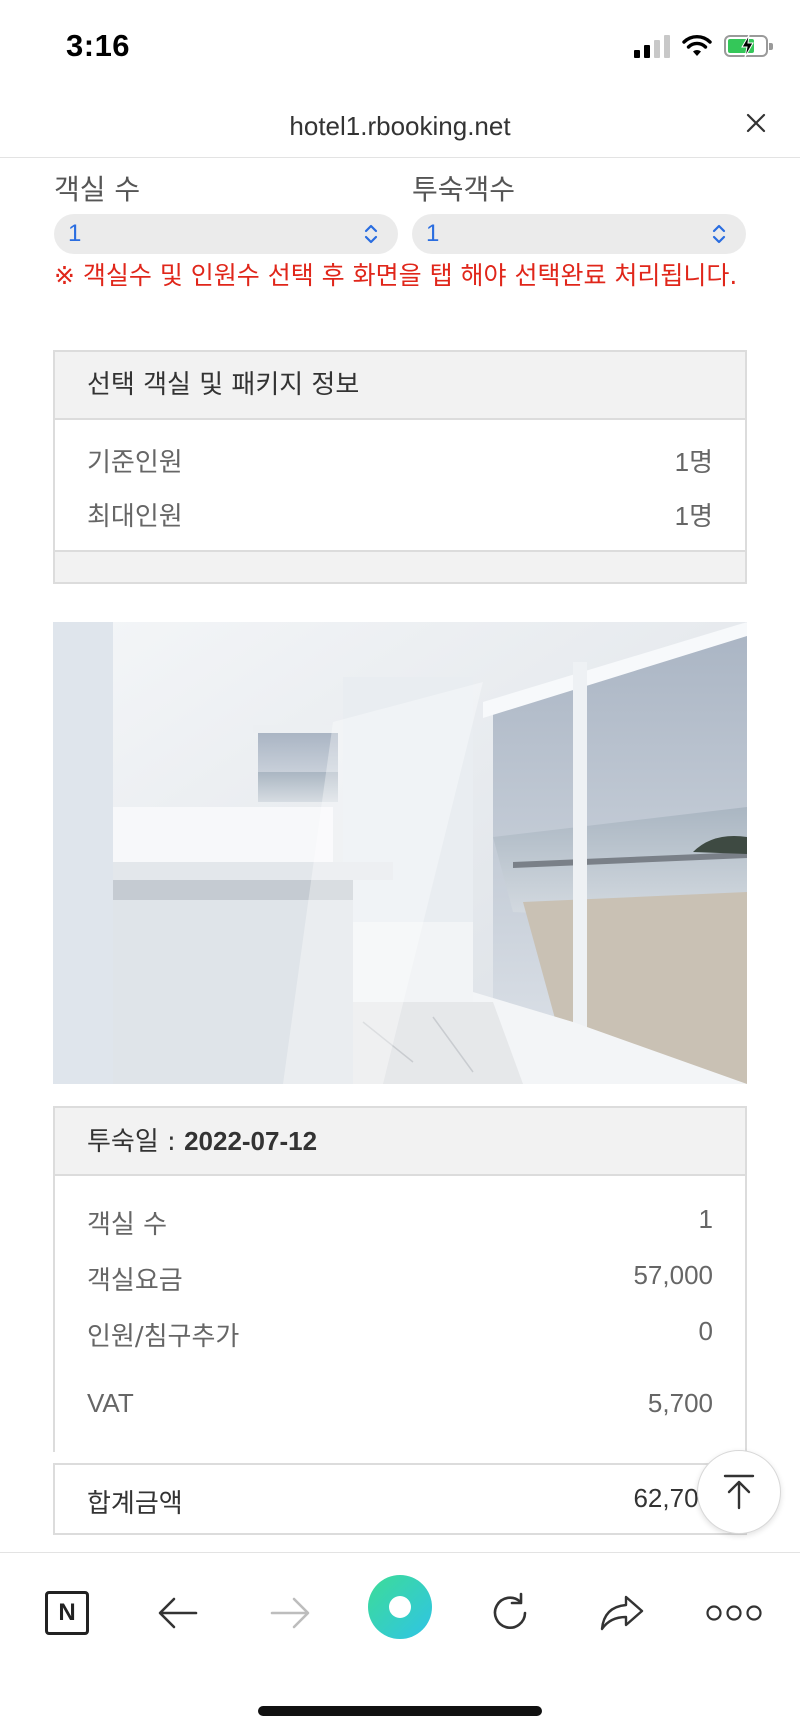  I want to click on summary-value: 5,700, so click(680, 1403).